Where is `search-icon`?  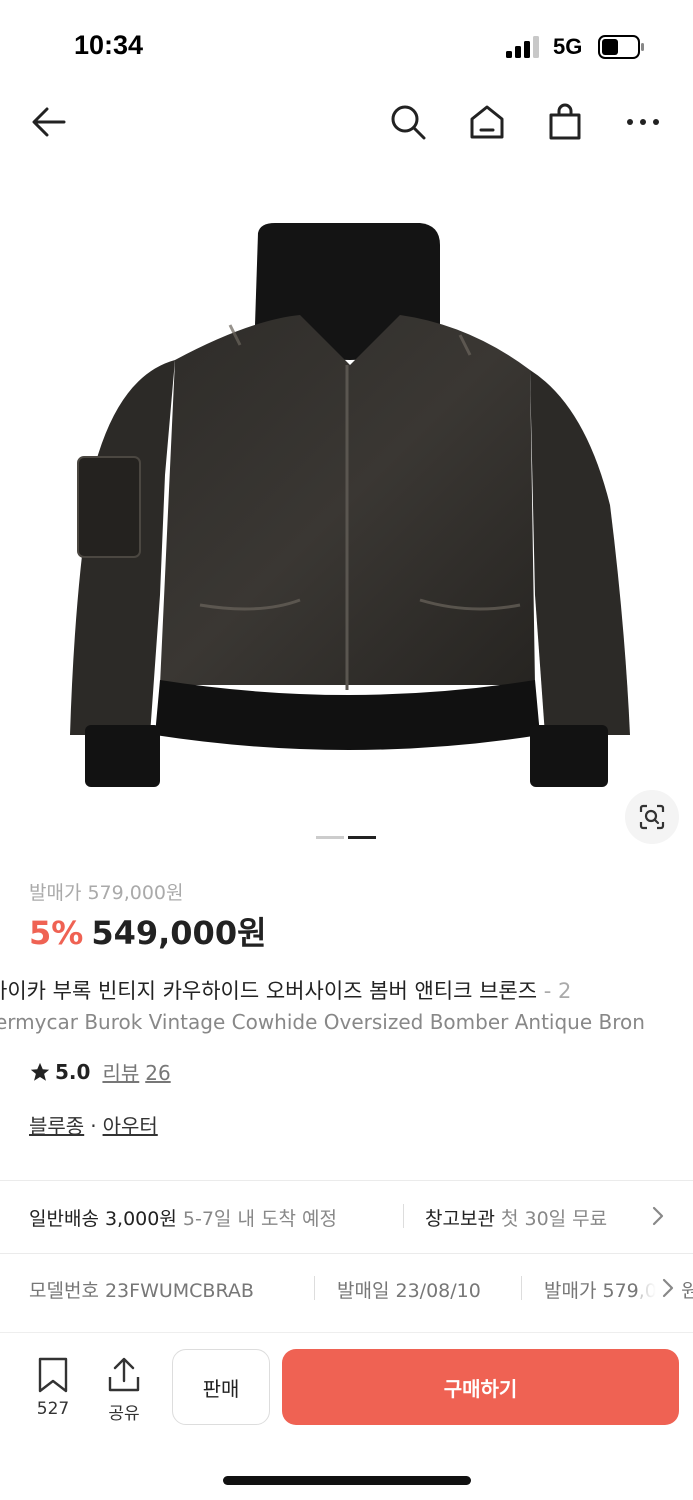
search-icon is located at coordinates (408, 122).